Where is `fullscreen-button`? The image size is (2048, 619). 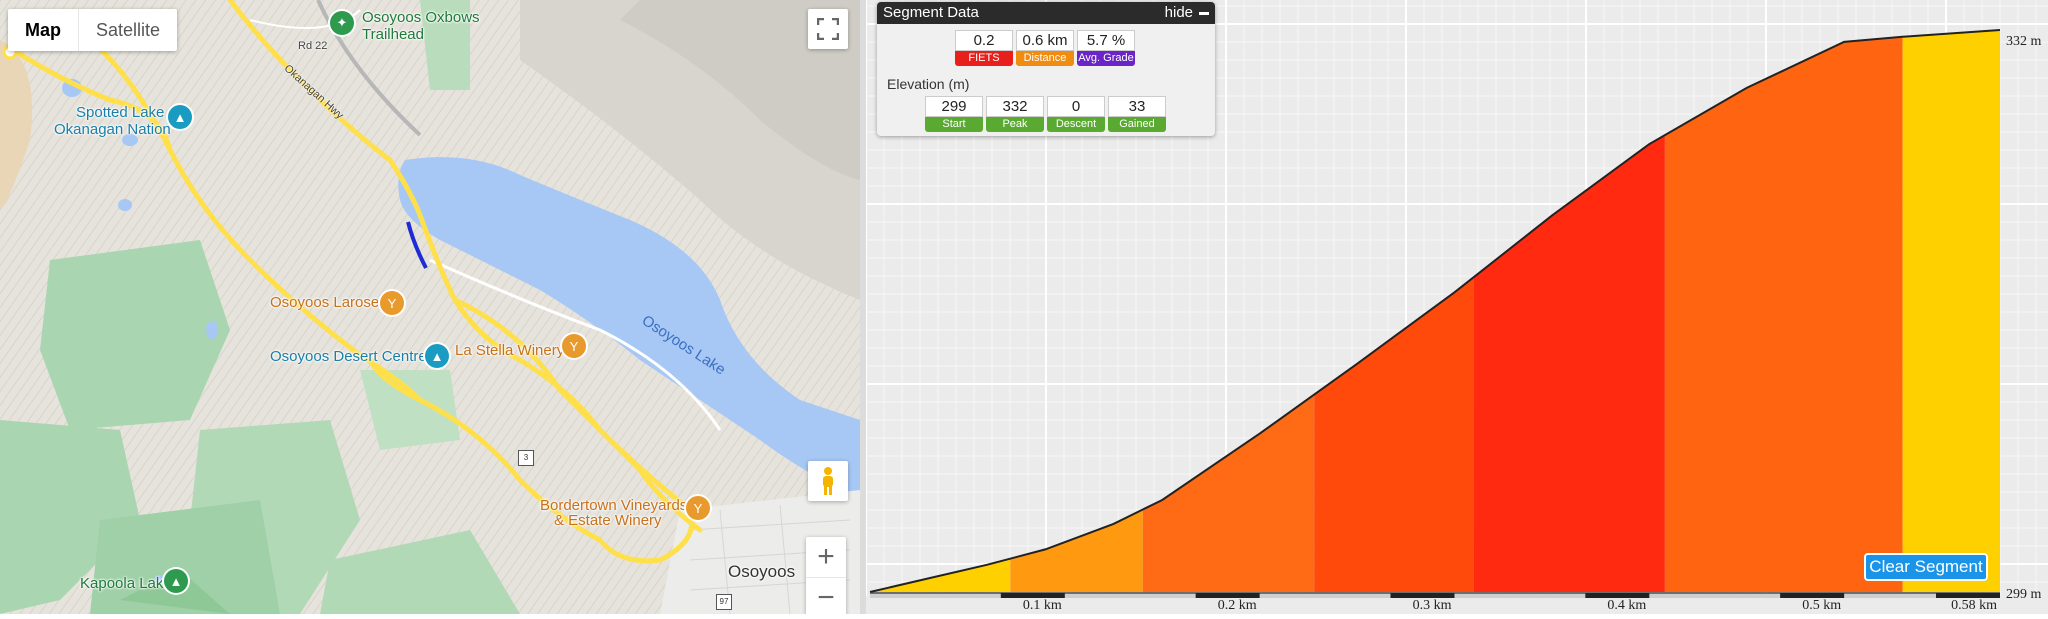 fullscreen-button is located at coordinates (828, 29).